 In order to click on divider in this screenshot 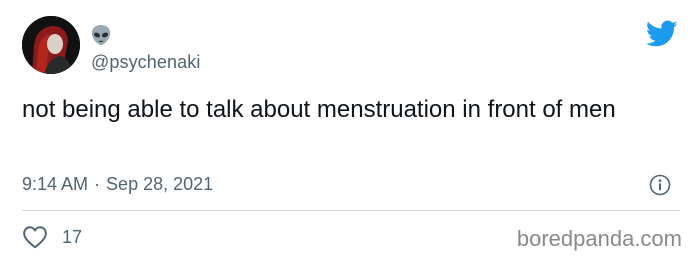, I will do `click(351, 210)`.